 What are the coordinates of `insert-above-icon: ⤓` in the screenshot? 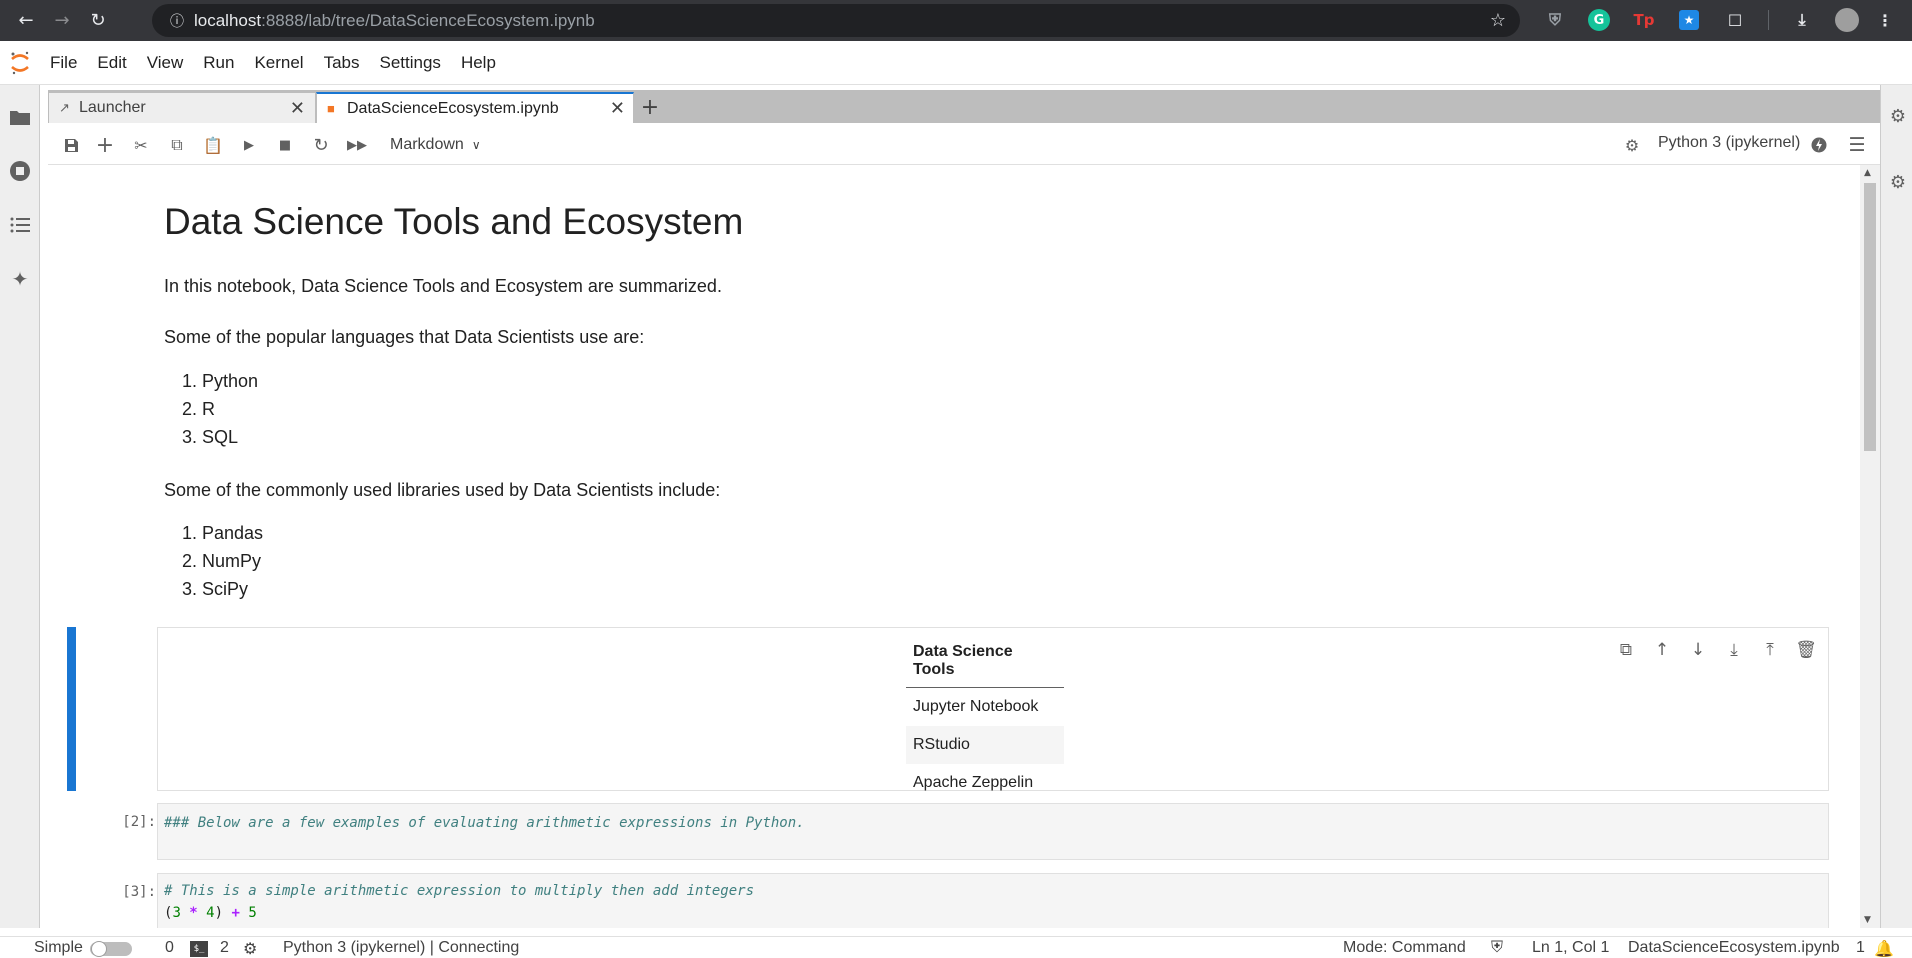 It's located at (1734, 650).